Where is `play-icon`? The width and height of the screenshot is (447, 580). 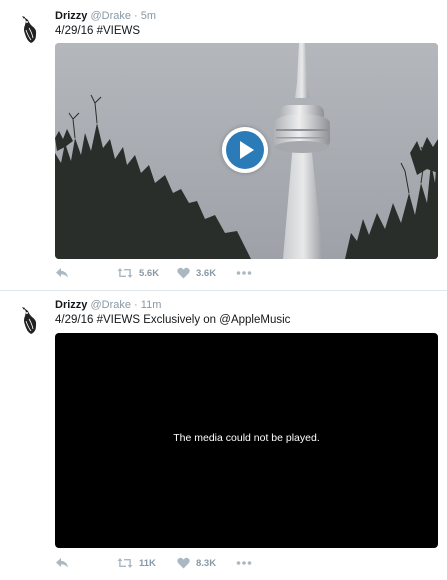
play-icon is located at coordinates (247, 150).